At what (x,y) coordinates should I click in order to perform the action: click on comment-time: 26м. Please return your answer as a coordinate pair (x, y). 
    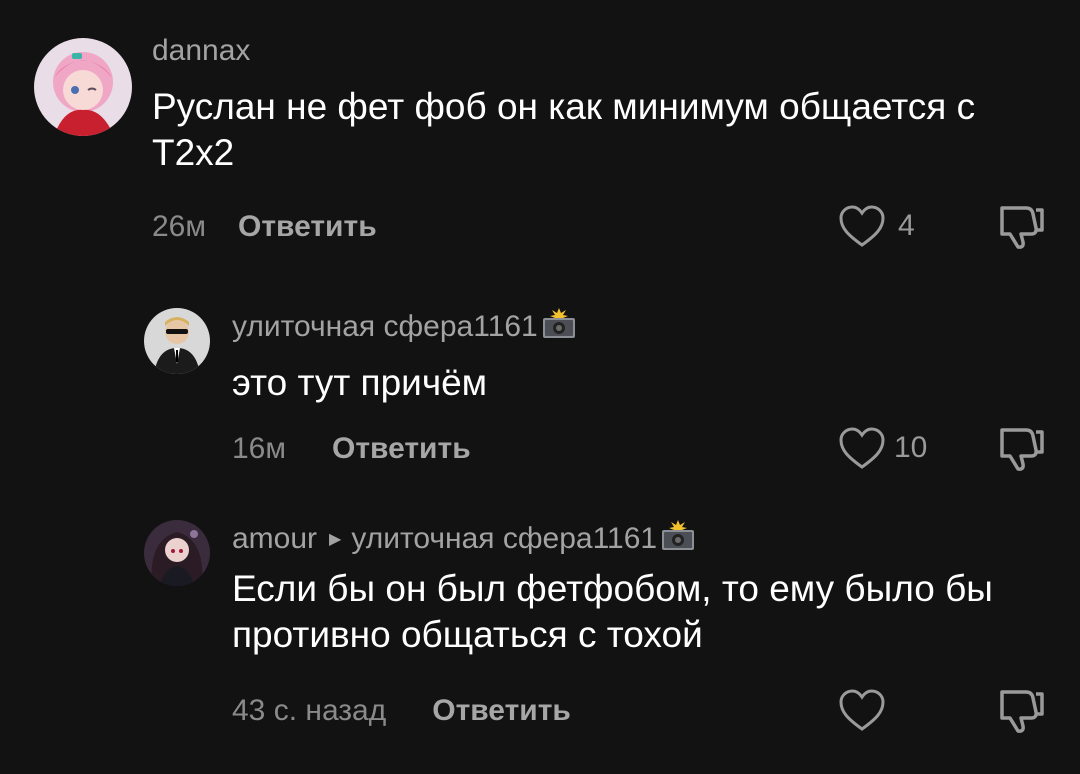
    Looking at the image, I should click on (179, 226).